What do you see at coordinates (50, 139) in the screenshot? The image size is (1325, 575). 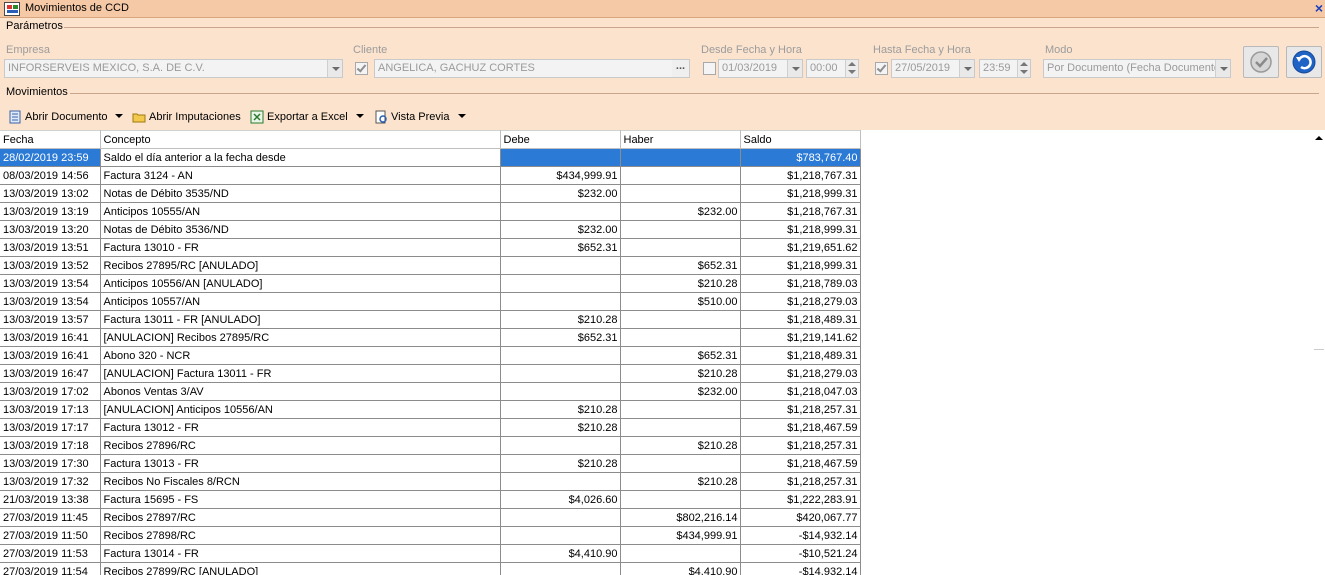 I see `col-header-fecha: Fecha` at bounding box center [50, 139].